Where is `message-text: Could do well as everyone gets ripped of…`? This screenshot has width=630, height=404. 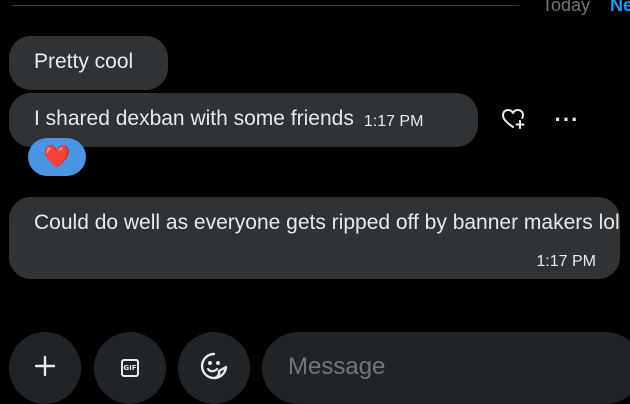
message-text: Could do well as everyone gets ripped of… is located at coordinates (327, 222).